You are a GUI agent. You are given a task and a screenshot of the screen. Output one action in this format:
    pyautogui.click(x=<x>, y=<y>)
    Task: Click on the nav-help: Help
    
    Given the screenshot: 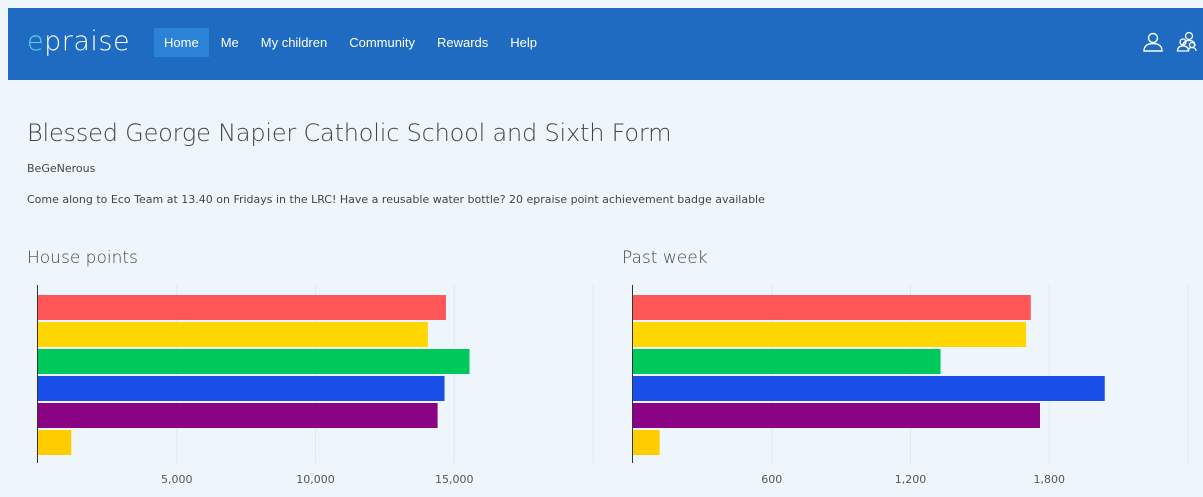 What is the action you would take?
    pyautogui.click(x=523, y=42)
    